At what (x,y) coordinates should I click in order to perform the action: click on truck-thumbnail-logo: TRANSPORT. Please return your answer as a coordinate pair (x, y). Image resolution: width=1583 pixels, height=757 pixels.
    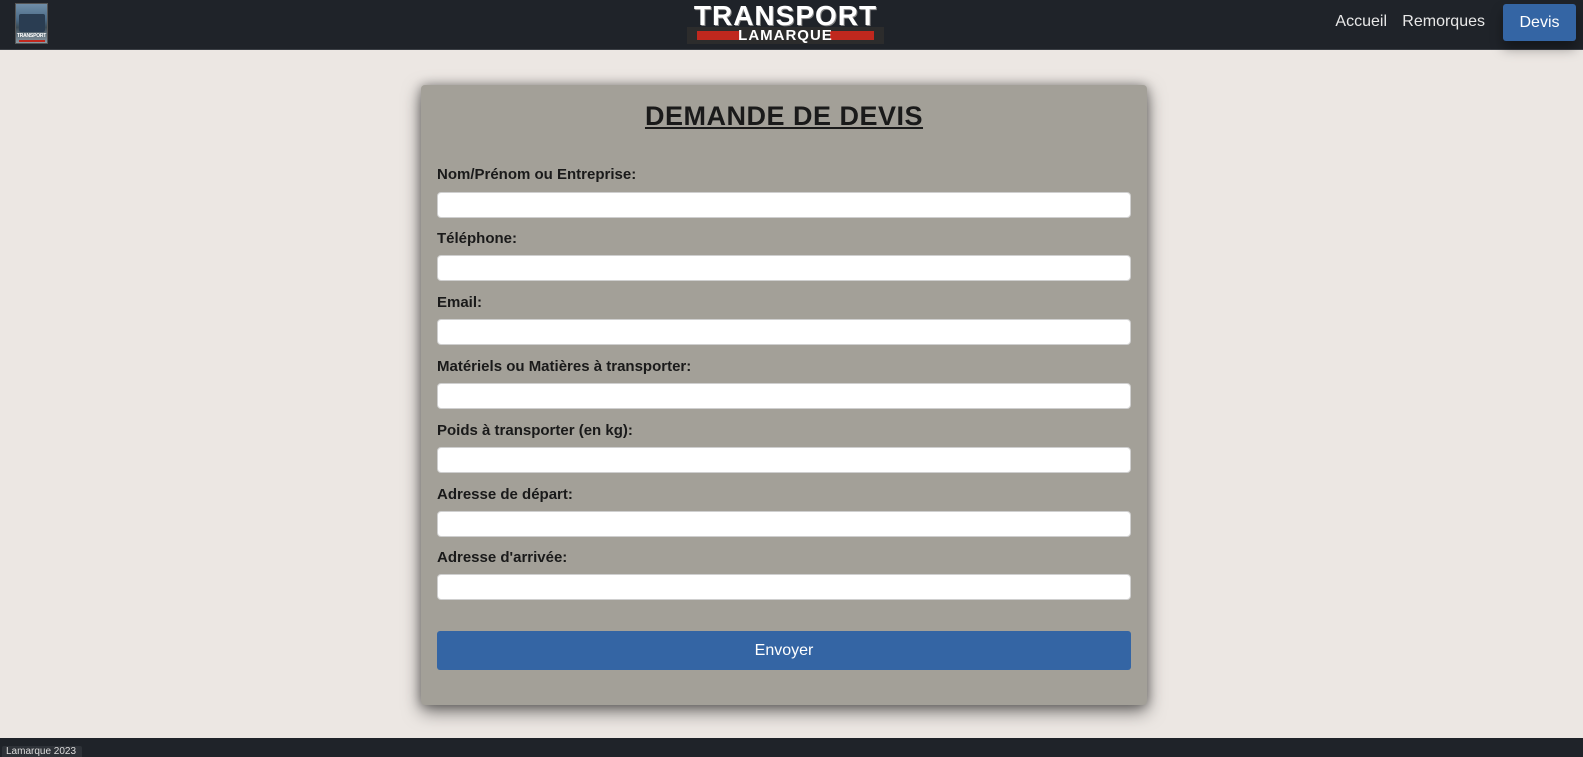
    Looking at the image, I should click on (31, 23).